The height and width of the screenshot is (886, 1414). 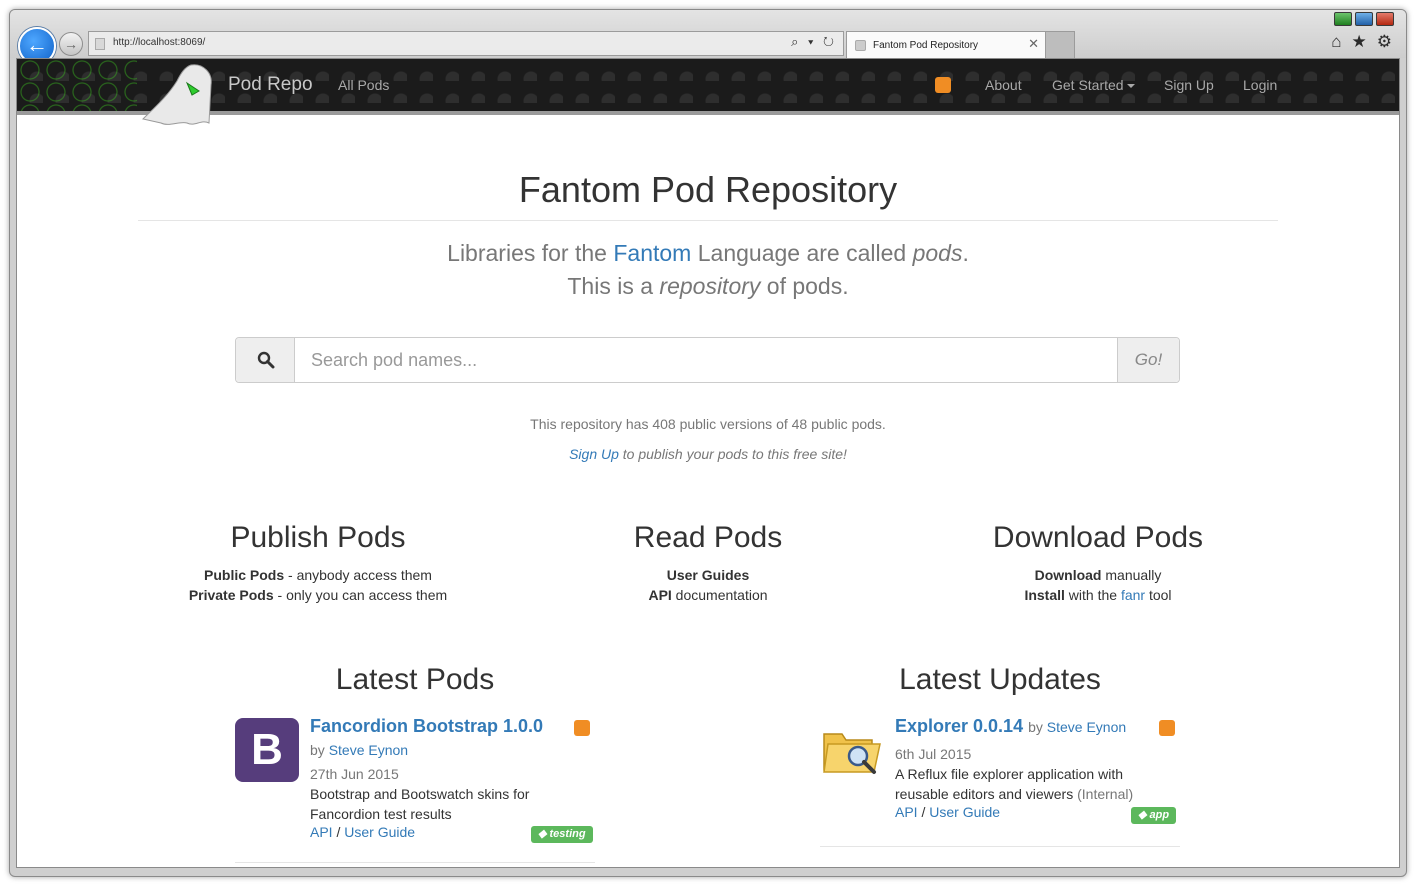 I want to click on folder-magnifier-icon, so click(x=852, y=750).